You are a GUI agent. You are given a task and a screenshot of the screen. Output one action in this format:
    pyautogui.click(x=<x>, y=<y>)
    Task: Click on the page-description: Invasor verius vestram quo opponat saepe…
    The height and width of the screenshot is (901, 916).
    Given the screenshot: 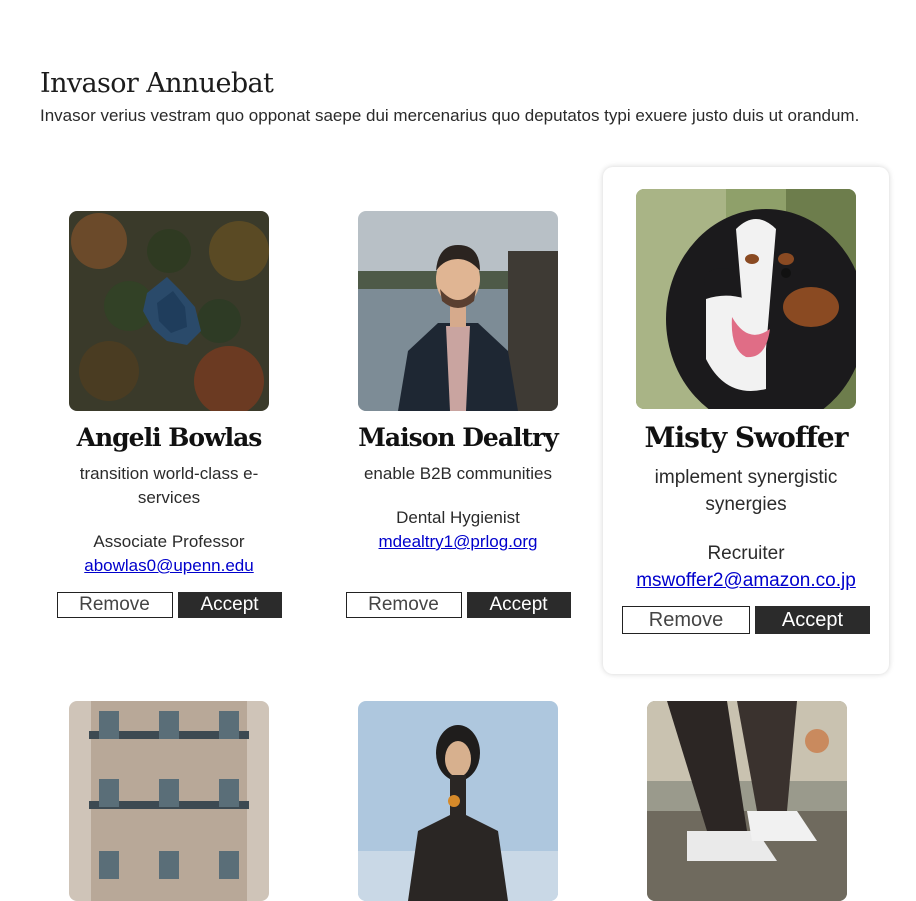 What is the action you would take?
    pyautogui.click(x=450, y=115)
    